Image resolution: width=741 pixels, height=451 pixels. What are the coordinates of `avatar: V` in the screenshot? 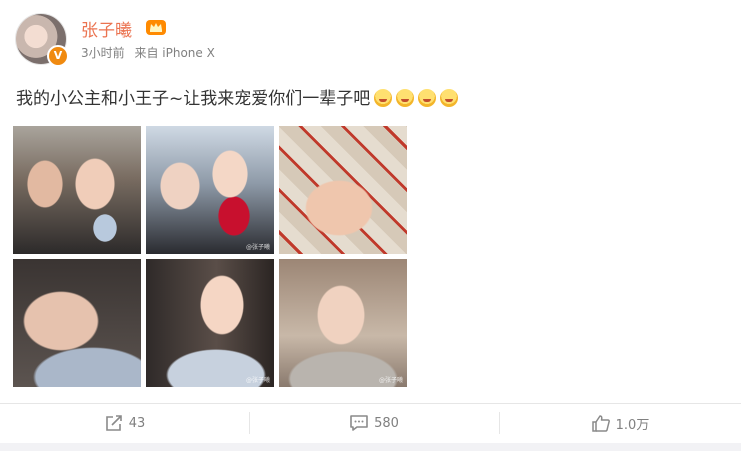 It's located at (42, 40).